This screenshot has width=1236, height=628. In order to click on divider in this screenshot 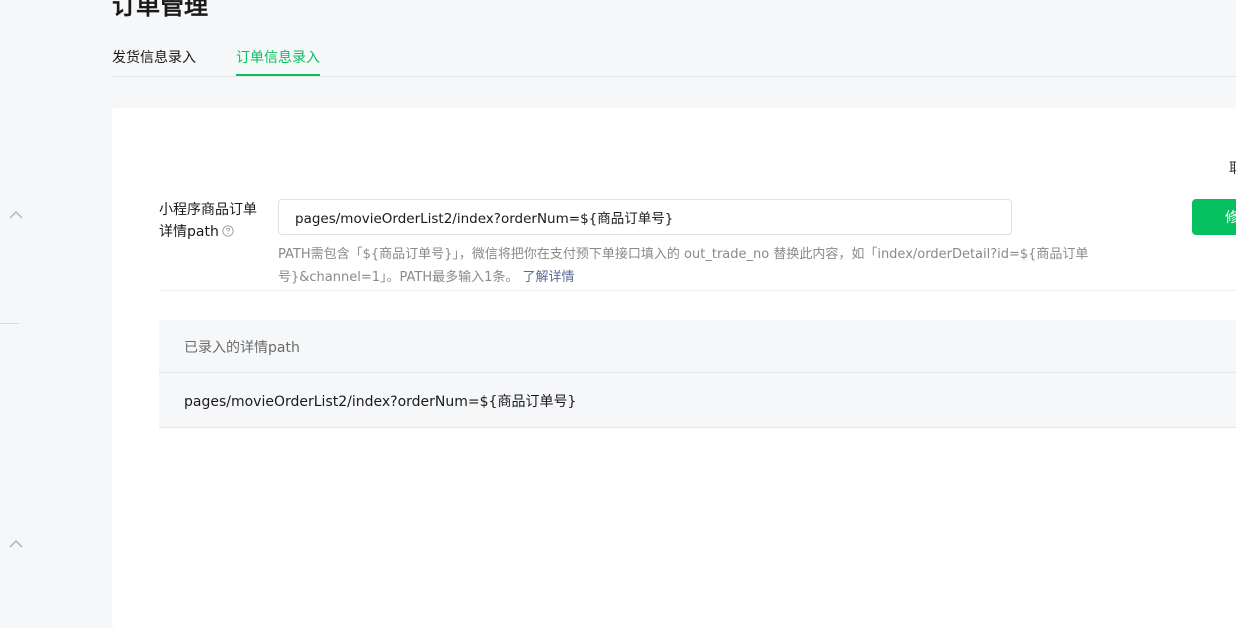, I will do `click(9, 323)`.